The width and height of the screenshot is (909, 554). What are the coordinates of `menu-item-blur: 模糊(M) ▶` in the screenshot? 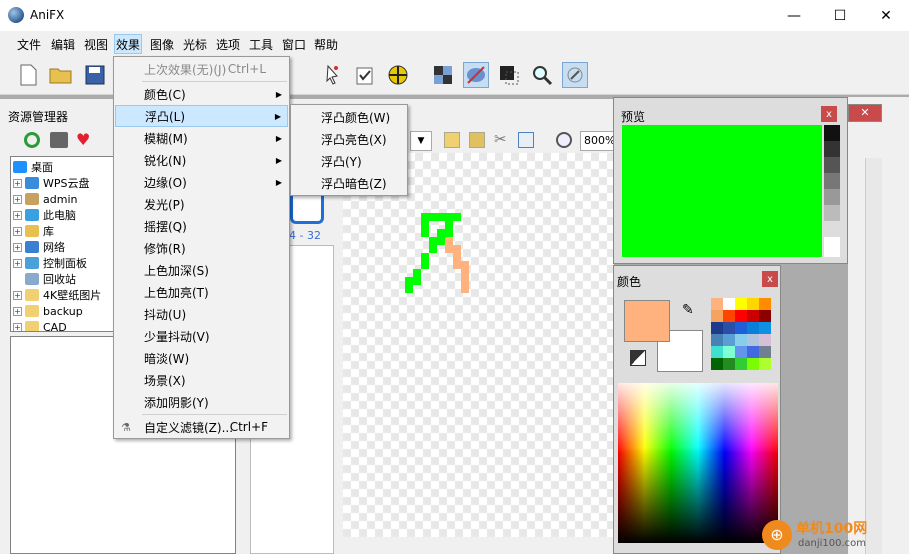 It's located at (201, 138).